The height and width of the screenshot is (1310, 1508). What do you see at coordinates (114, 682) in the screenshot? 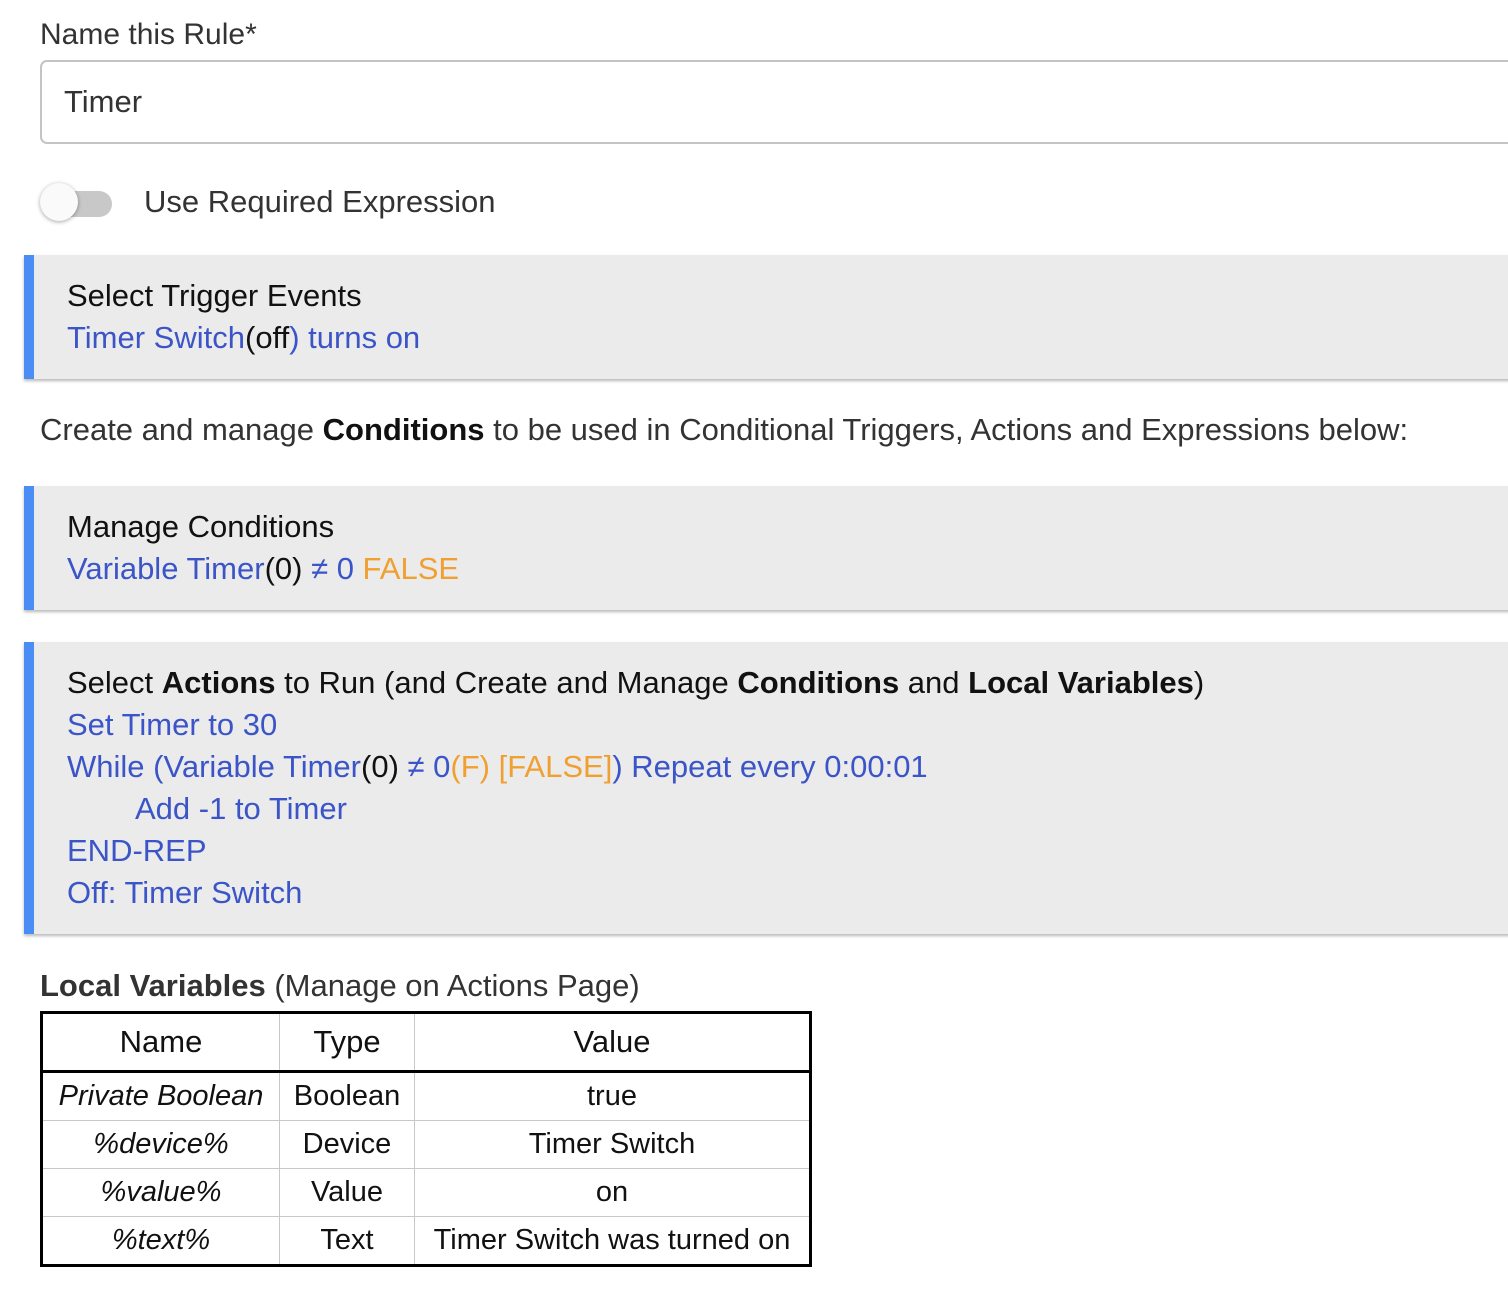
I see `actions-title-p1: Select` at bounding box center [114, 682].